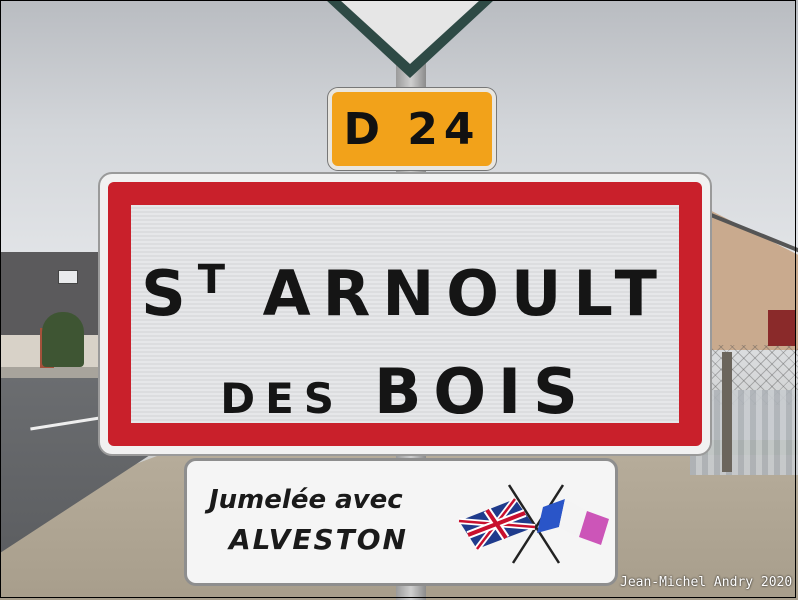 Image resolution: width=798 pixels, height=600 pixels. Describe the element at coordinates (169, 293) in the screenshot. I see `saint-prefix: S` at that location.